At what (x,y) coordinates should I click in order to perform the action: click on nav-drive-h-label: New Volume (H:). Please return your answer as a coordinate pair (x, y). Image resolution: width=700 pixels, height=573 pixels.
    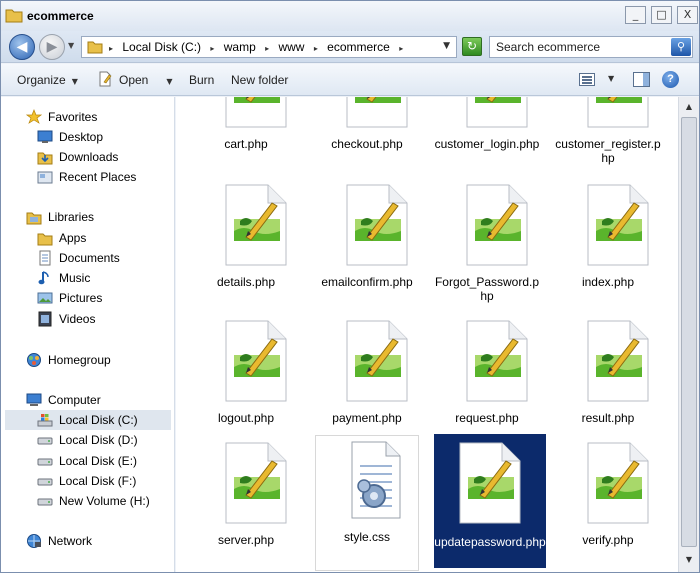
    Looking at the image, I should click on (104, 501).